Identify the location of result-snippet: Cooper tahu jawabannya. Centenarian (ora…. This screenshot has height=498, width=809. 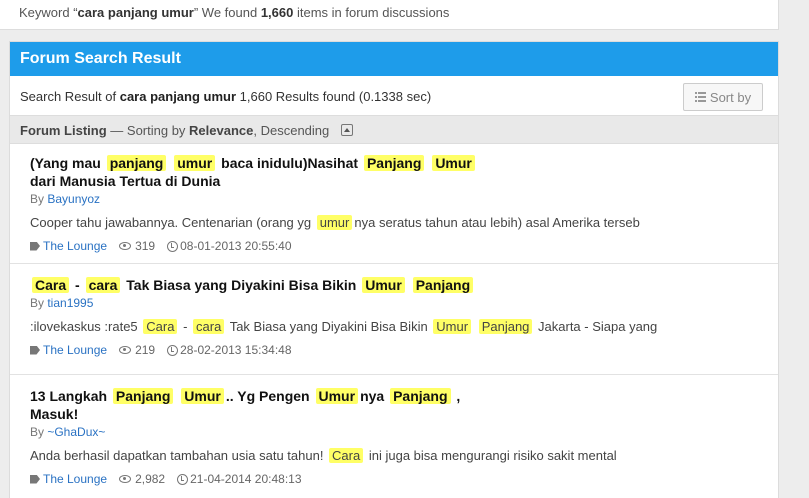
(335, 222).